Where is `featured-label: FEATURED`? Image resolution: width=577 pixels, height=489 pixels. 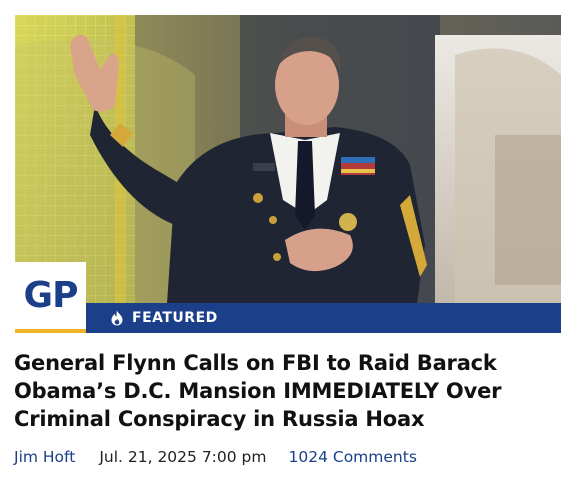
featured-label: FEATURED is located at coordinates (175, 318).